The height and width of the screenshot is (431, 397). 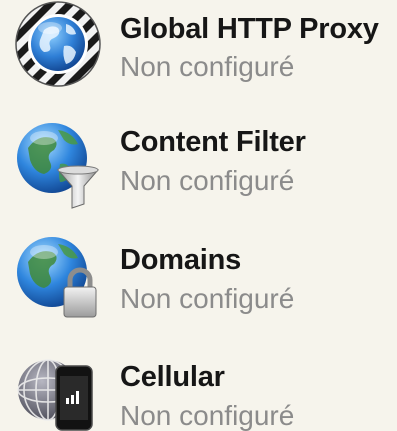 What do you see at coordinates (58, 392) in the screenshot?
I see `cellular-phone-icon` at bounding box center [58, 392].